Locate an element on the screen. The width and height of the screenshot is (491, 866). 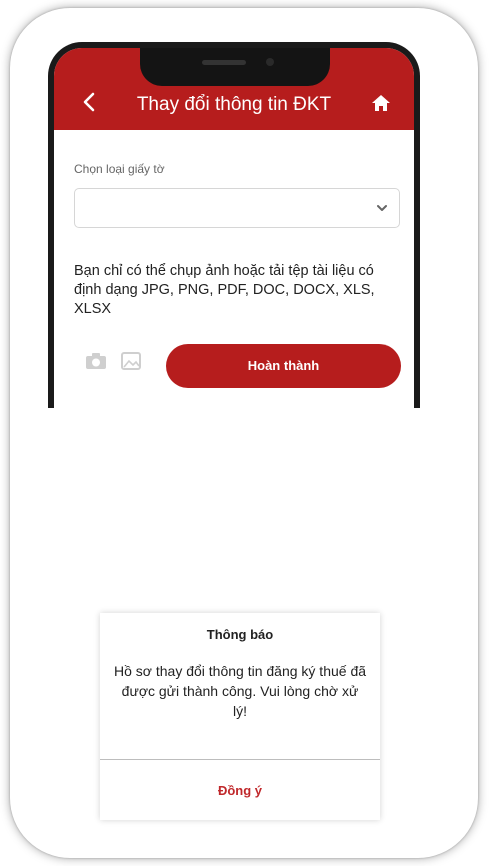
back-button is located at coordinates (89, 102).